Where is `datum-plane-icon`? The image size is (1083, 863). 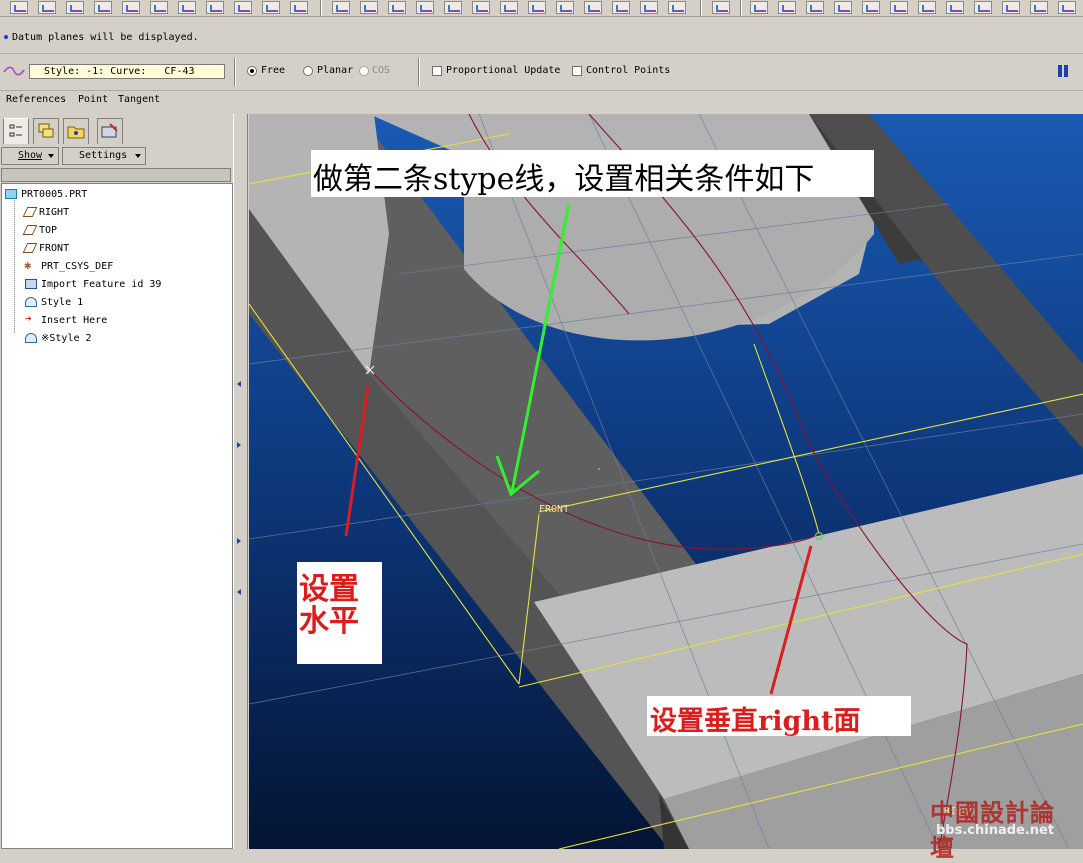
datum-plane-icon is located at coordinates (30, 230).